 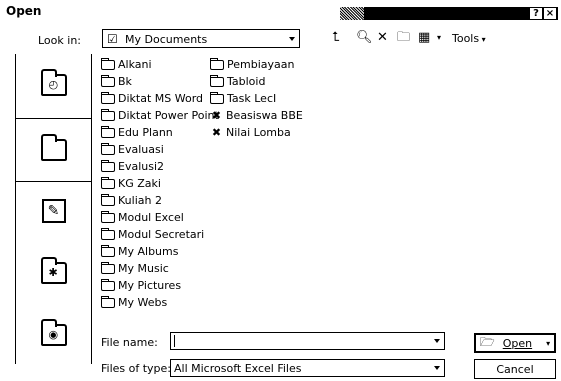 I want to click on up-folder-icon: ⮤, so click(x=336, y=38).